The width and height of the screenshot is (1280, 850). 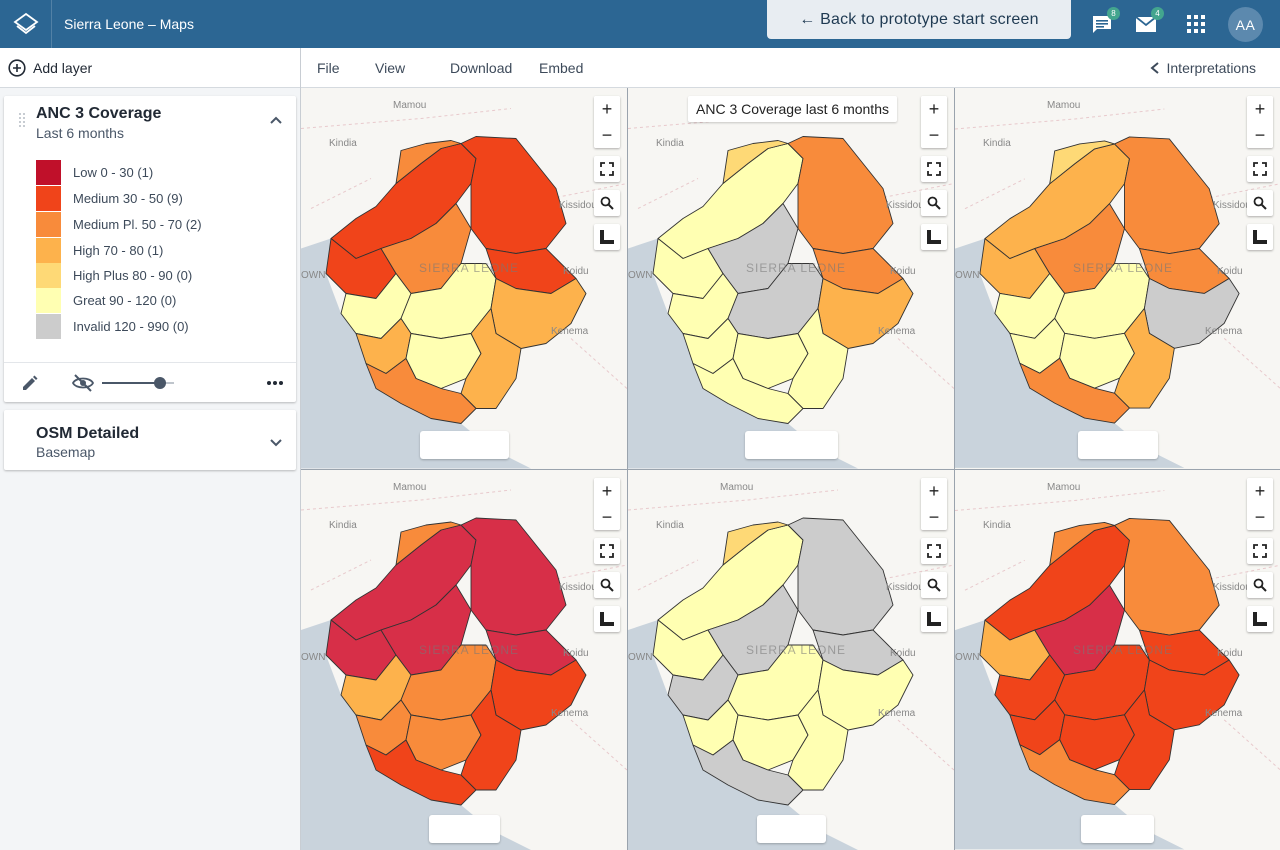 I want to click on interpretations-toggle: Interpretations, so click(x=1202, y=68).